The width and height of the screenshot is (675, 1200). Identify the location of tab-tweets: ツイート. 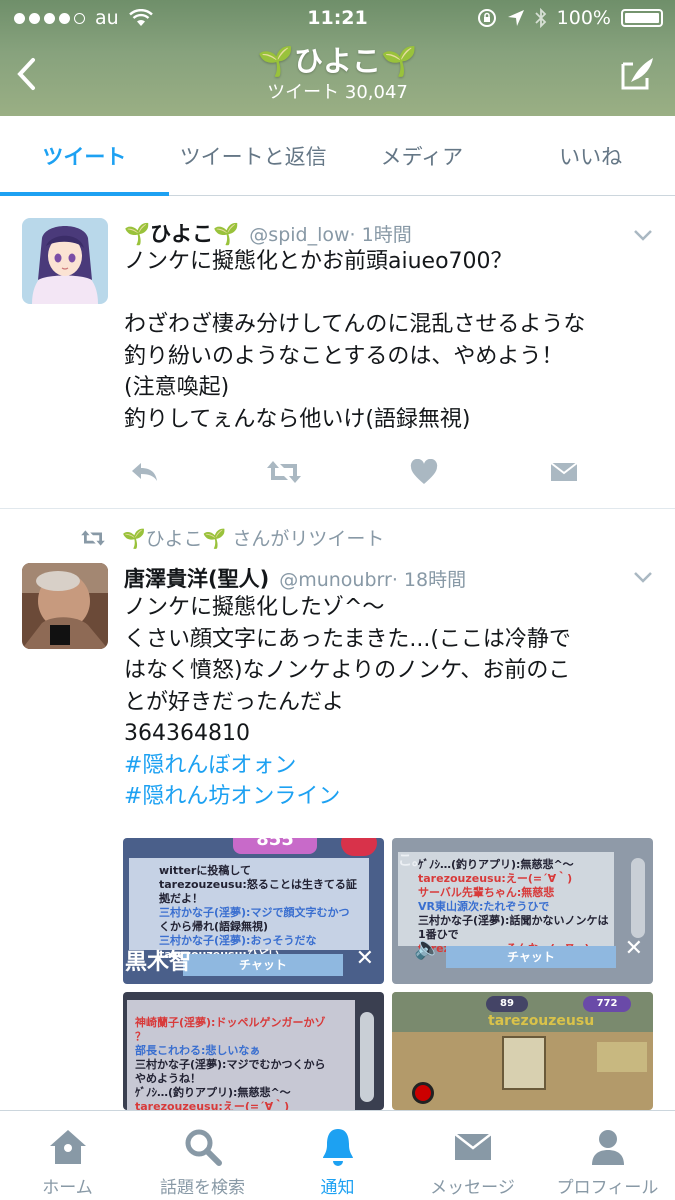
(84, 156).